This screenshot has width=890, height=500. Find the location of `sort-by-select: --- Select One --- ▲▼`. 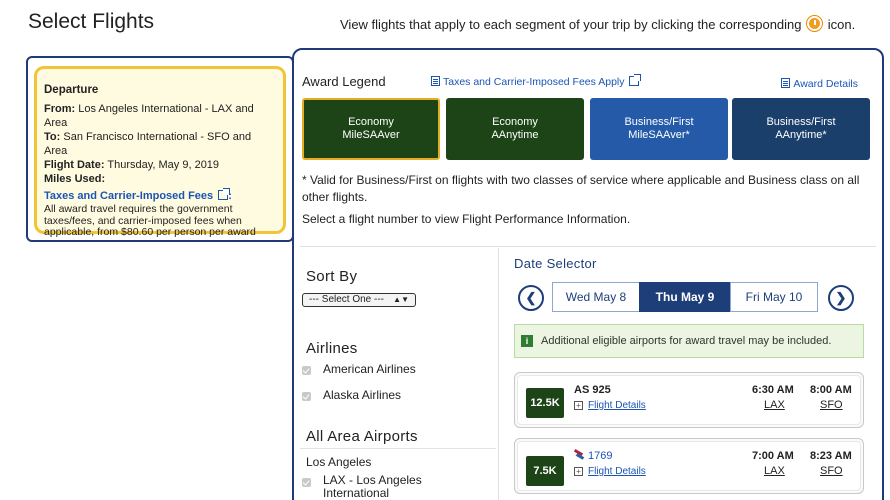

sort-by-select: --- Select One --- ▲▼ is located at coordinates (359, 300).